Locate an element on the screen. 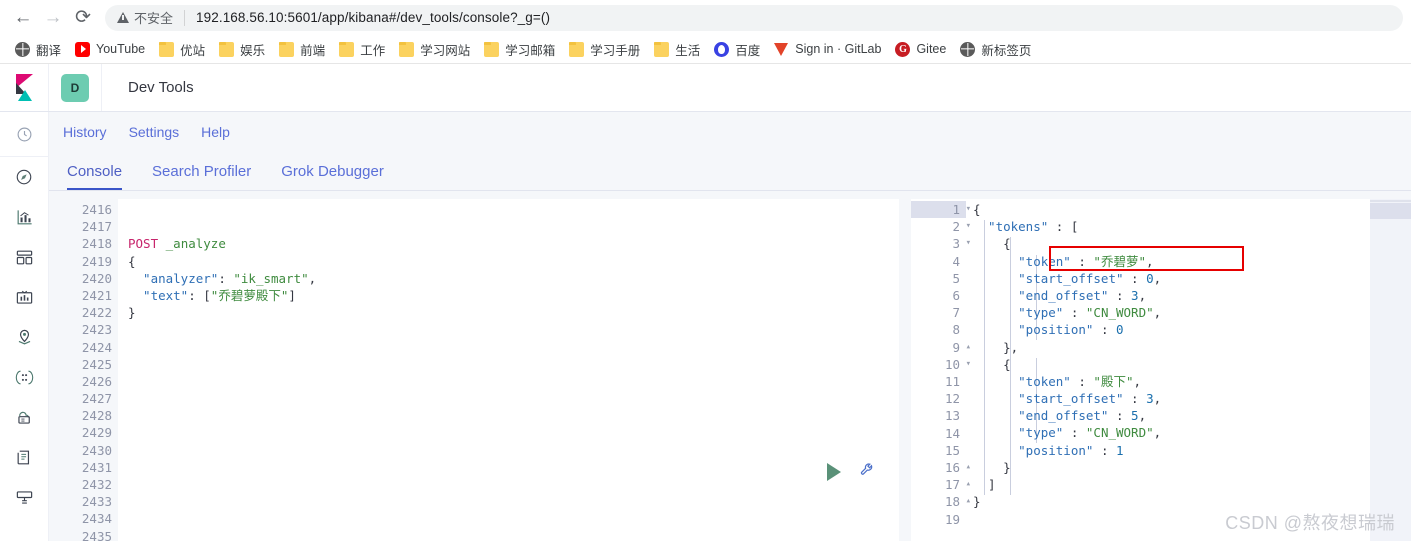 Image resolution: width=1411 pixels, height=541 pixels. back-icon: ← is located at coordinates (23, 18).